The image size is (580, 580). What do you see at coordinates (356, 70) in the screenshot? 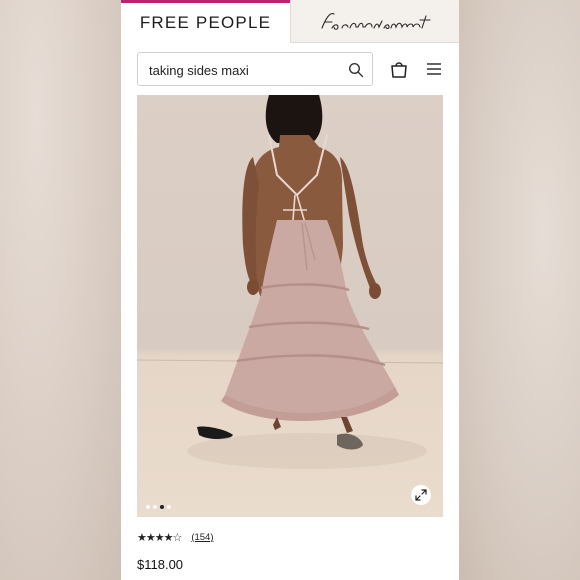
I see `search-icon` at bounding box center [356, 70].